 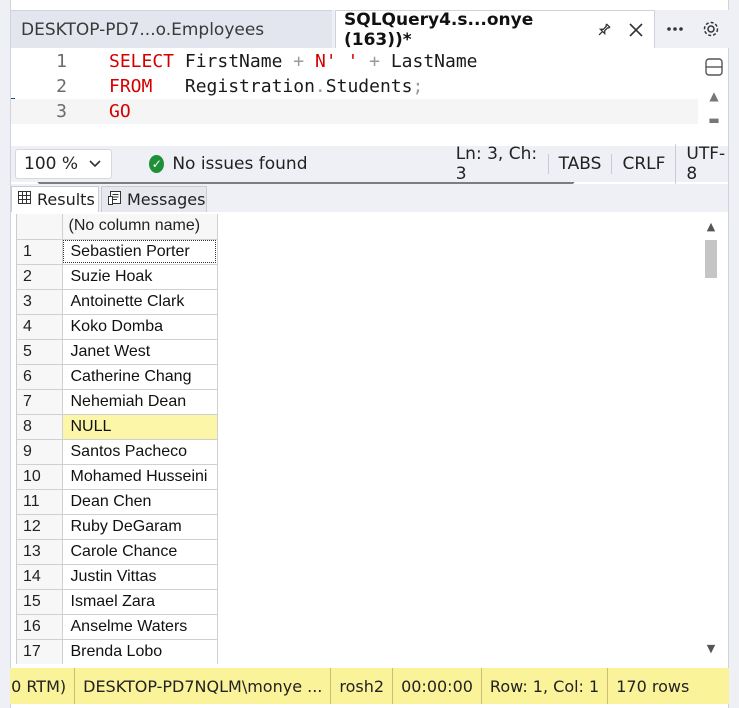 What do you see at coordinates (51, 164) in the screenshot?
I see `zoom-value: 100 %` at bounding box center [51, 164].